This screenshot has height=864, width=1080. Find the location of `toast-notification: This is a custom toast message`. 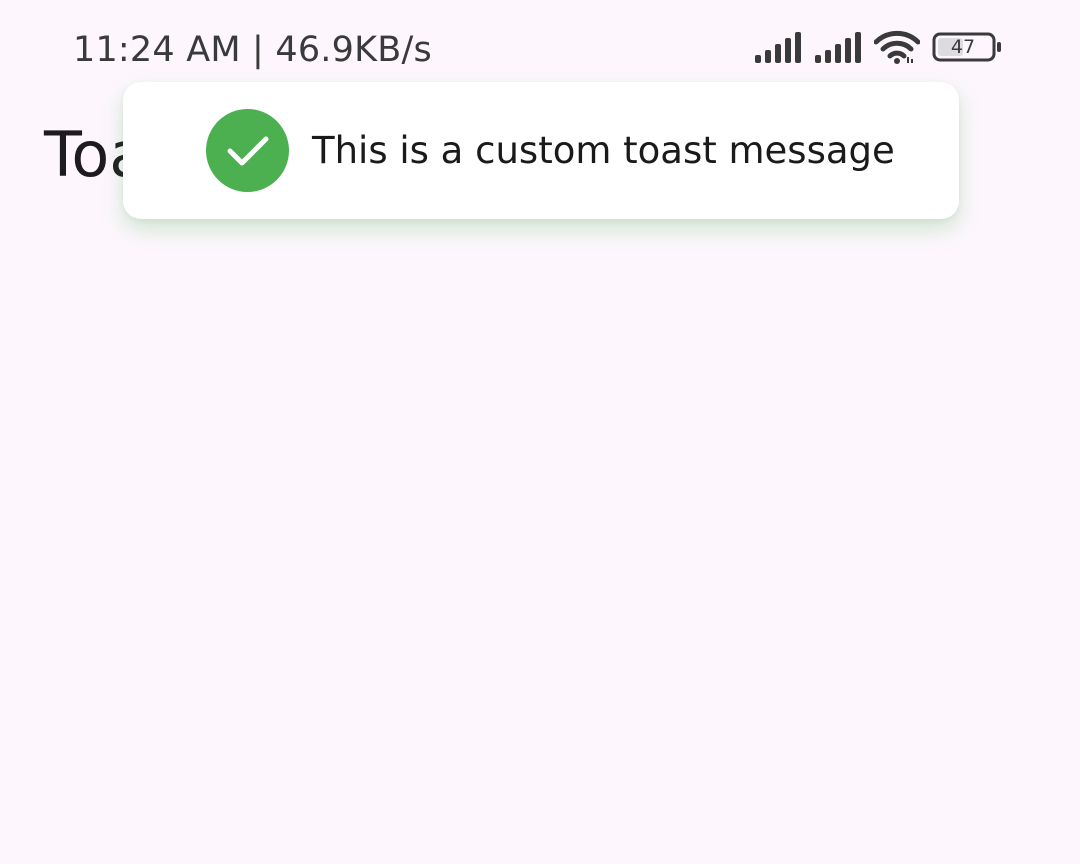

toast-notification: This is a custom toast message is located at coordinates (541, 150).